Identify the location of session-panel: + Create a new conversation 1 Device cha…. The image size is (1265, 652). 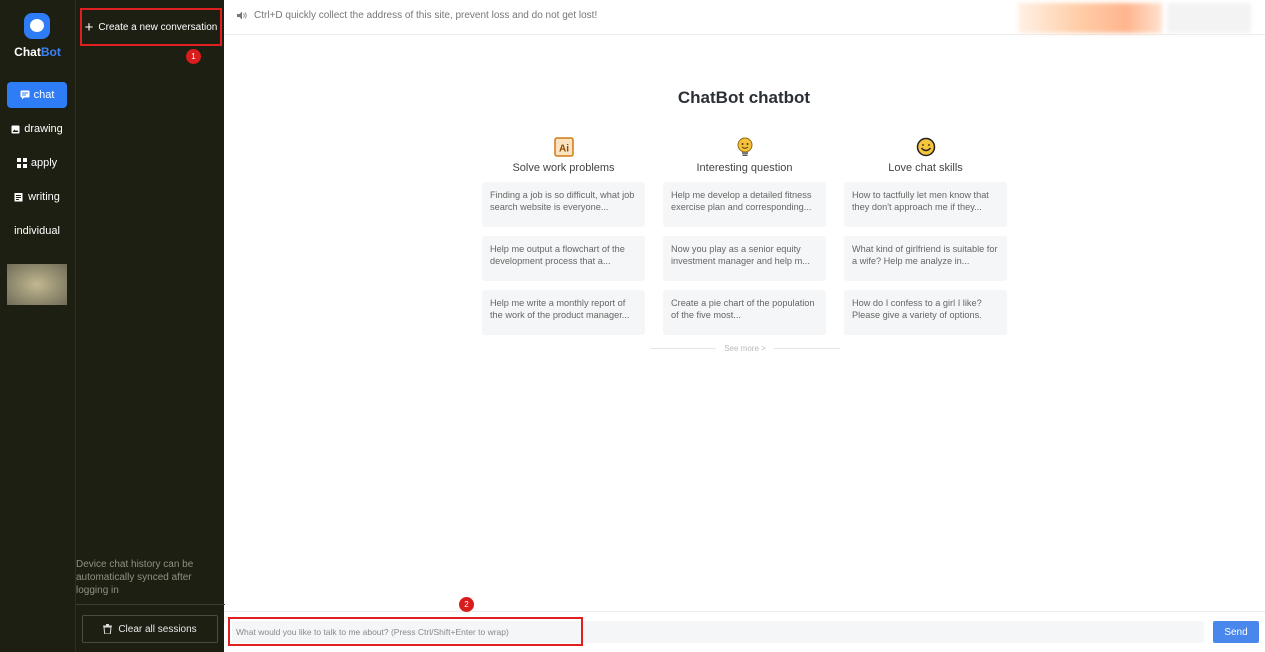
(150, 326).